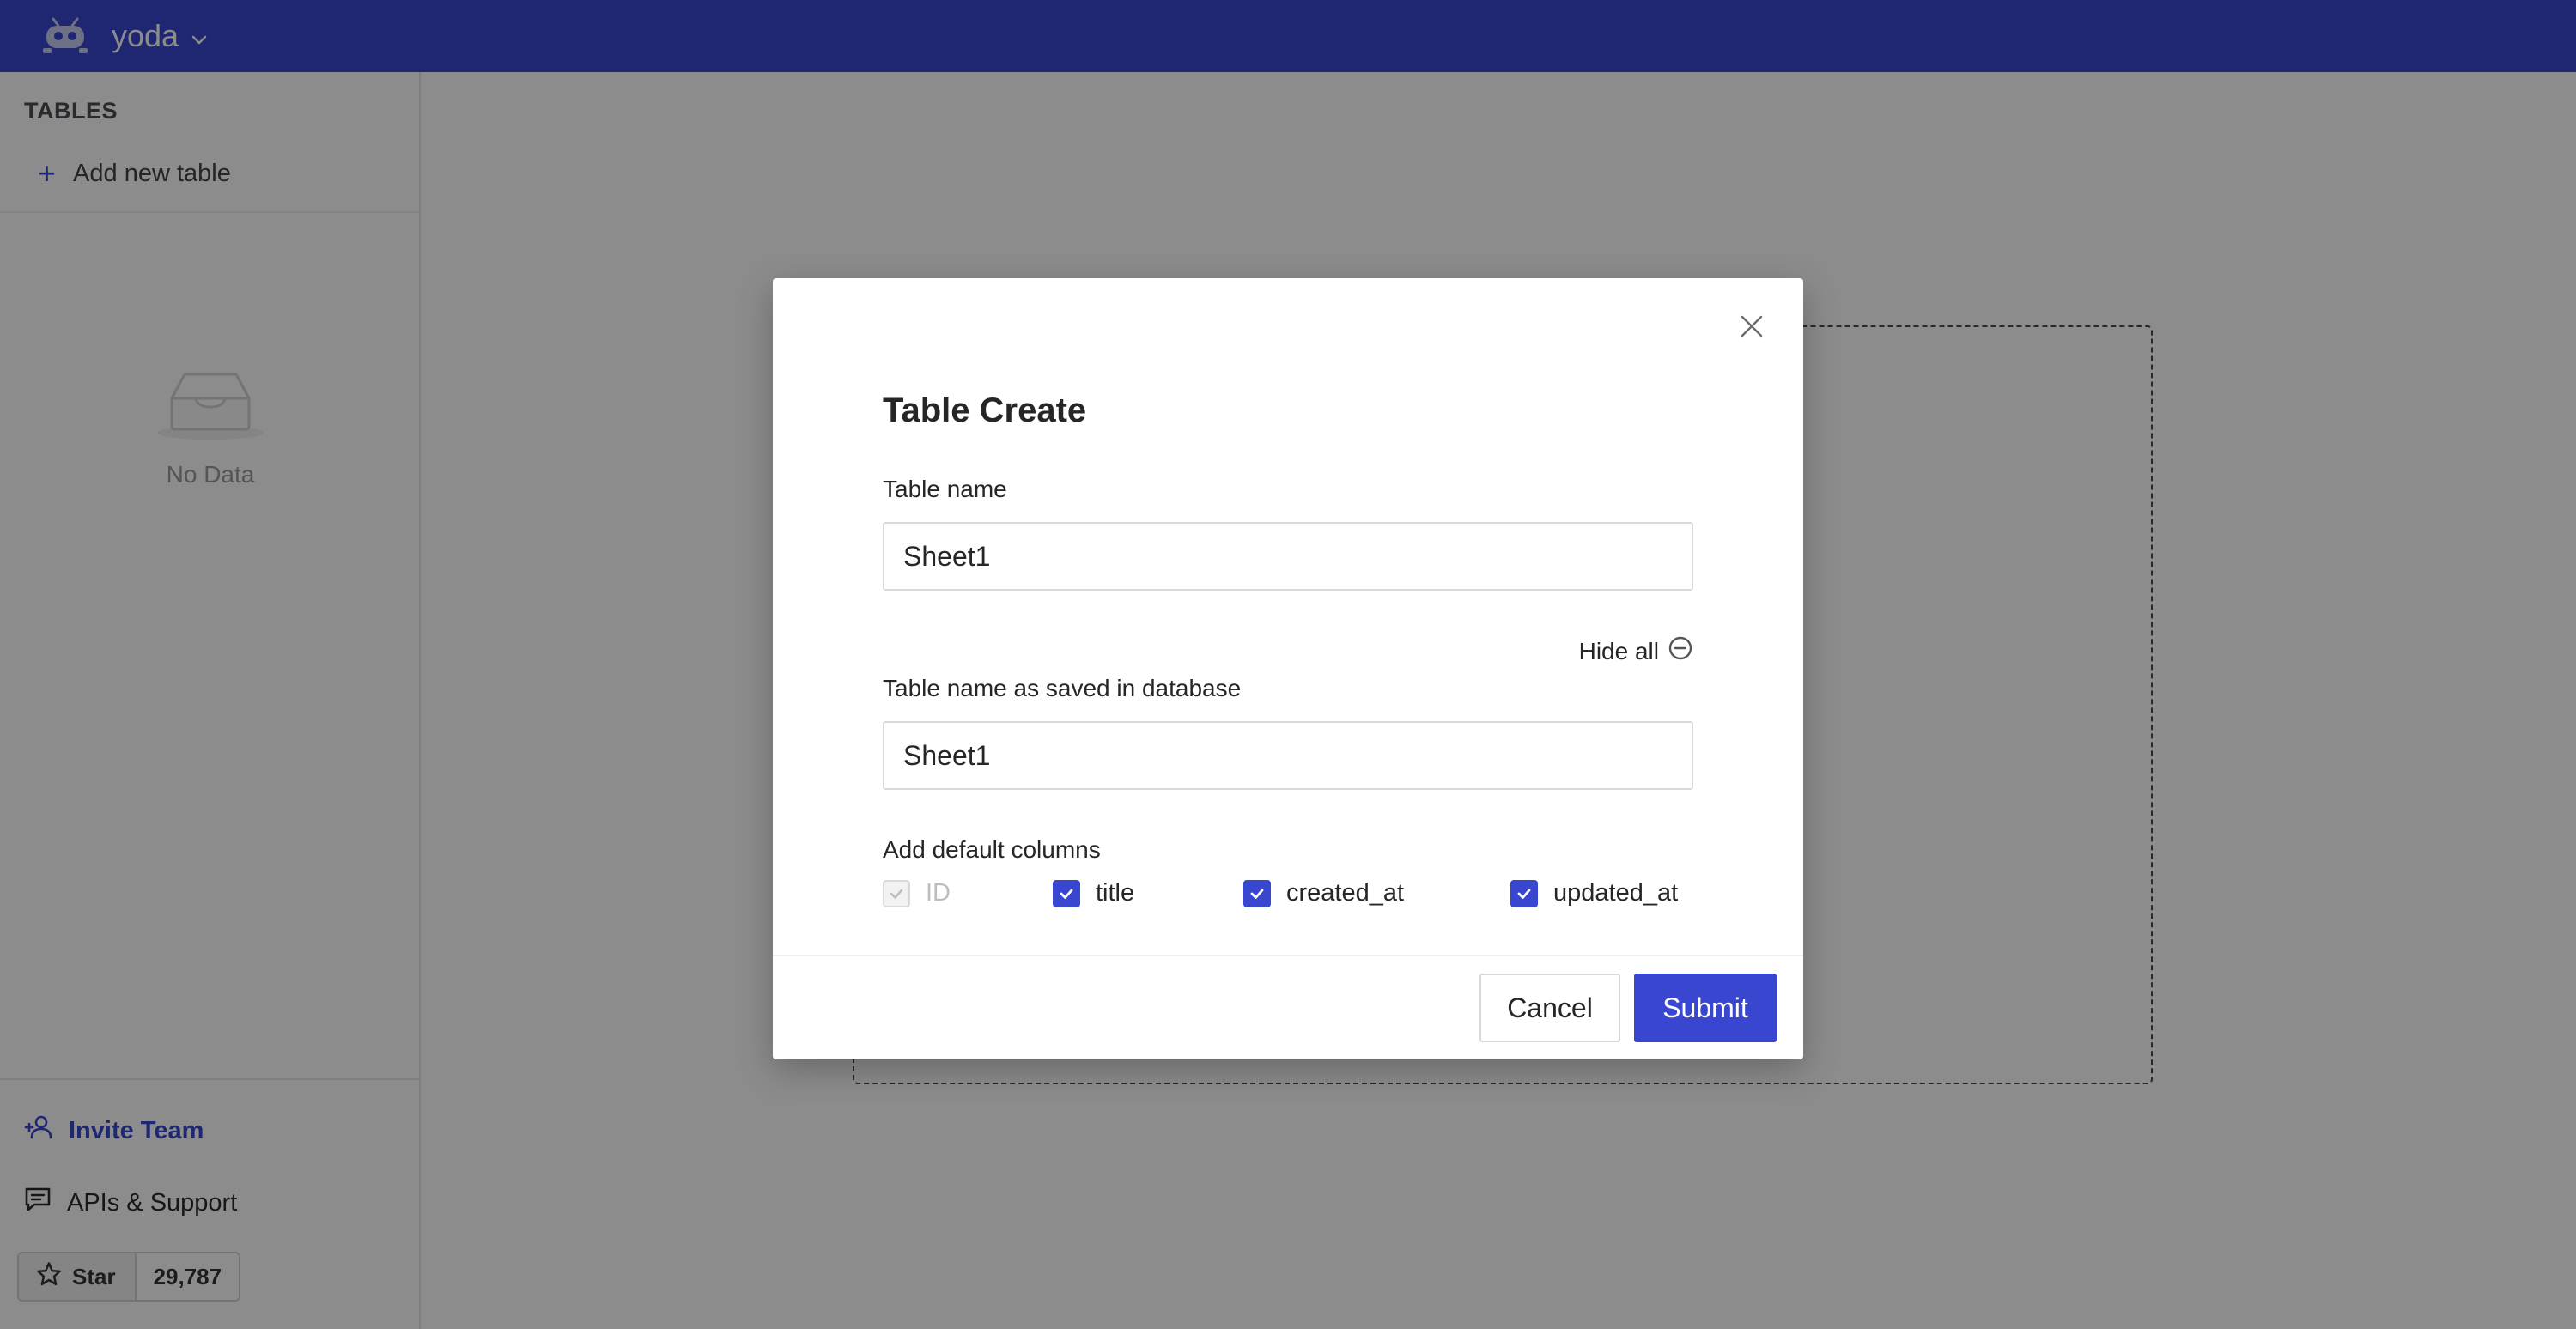  I want to click on db-table-name-input, so click(1288, 755).